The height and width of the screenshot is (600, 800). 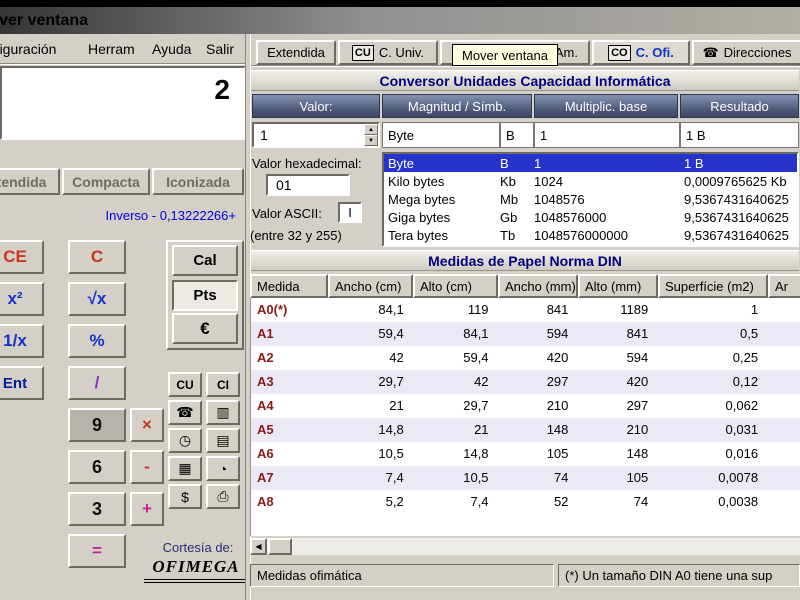 What do you see at coordinates (97, 425) in the screenshot?
I see `calc-button-9: 9` at bounding box center [97, 425].